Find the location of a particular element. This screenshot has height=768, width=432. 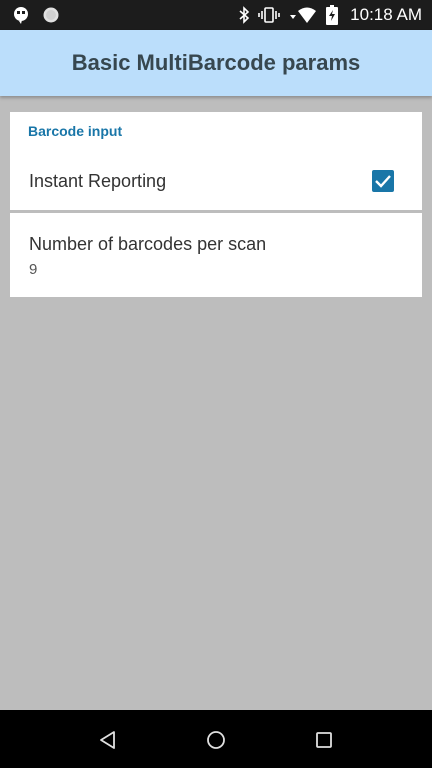

navigation-bar is located at coordinates (216, 739).